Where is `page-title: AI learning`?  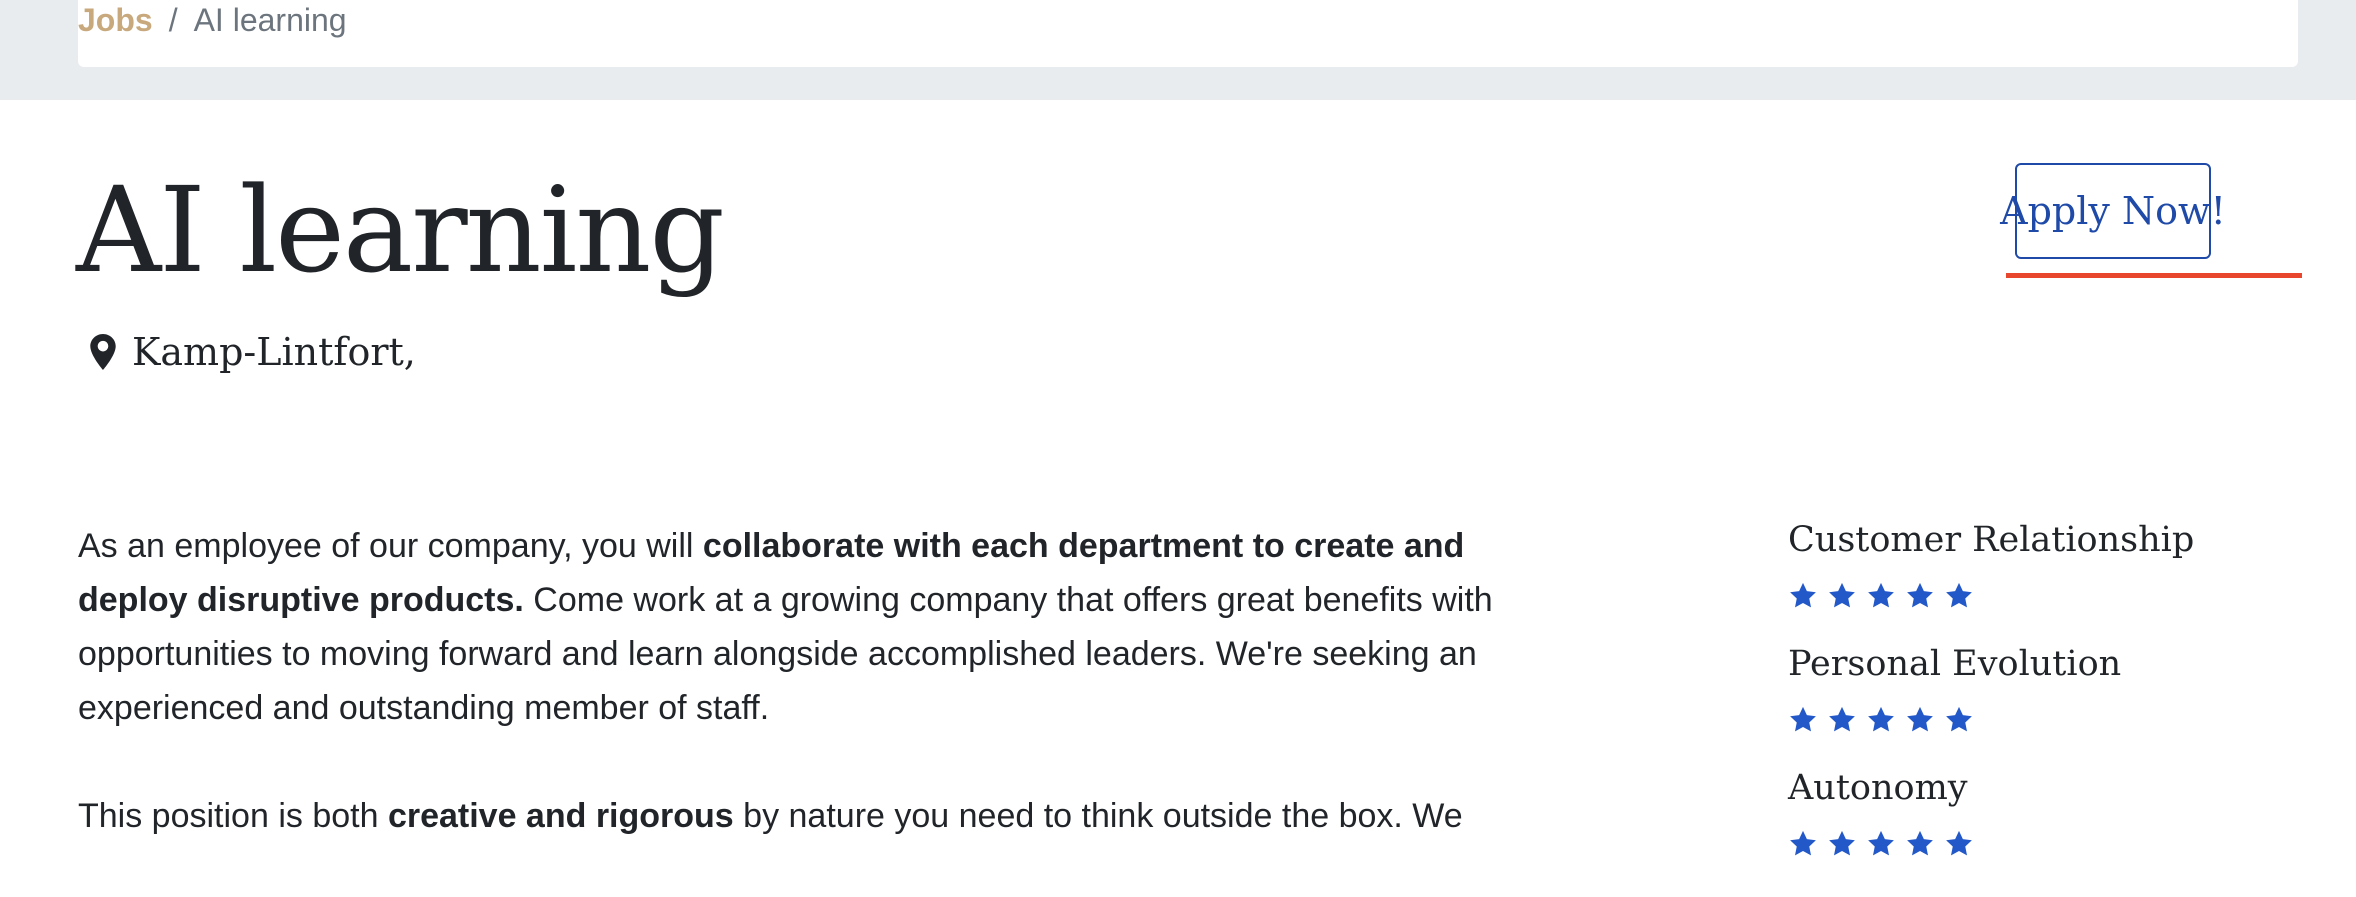
page-title: AI learning is located at coordinates (400, 230).